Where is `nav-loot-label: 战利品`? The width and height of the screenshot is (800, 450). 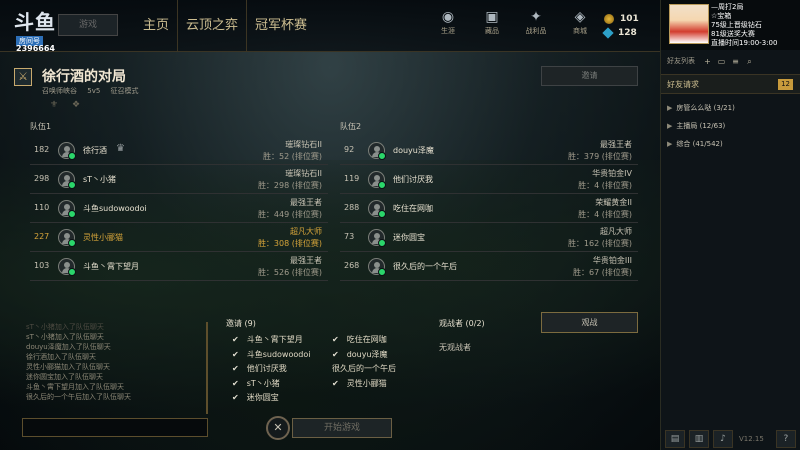
nav-loot-label: 战利品 is located at coordinates (536, 31).